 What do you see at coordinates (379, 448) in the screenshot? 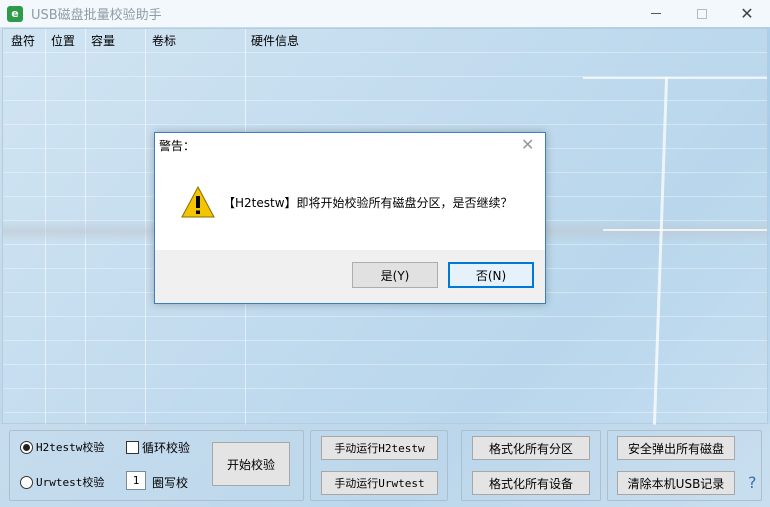
I see `run-h2testw-button: 手动运行H2testw` at bounding box center [379, 448].